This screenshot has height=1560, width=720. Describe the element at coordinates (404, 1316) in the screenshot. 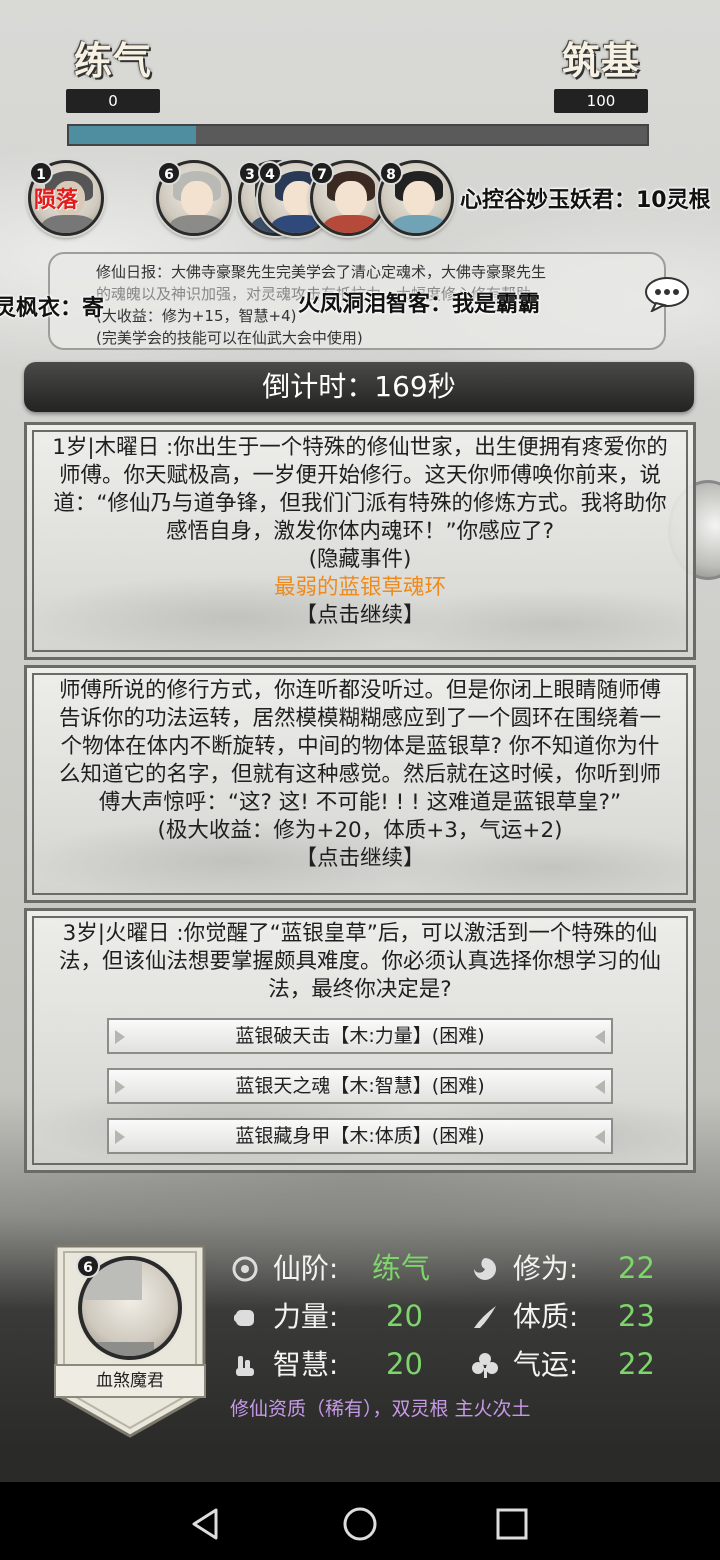

I see `stat-strength-value: 20` at that location.